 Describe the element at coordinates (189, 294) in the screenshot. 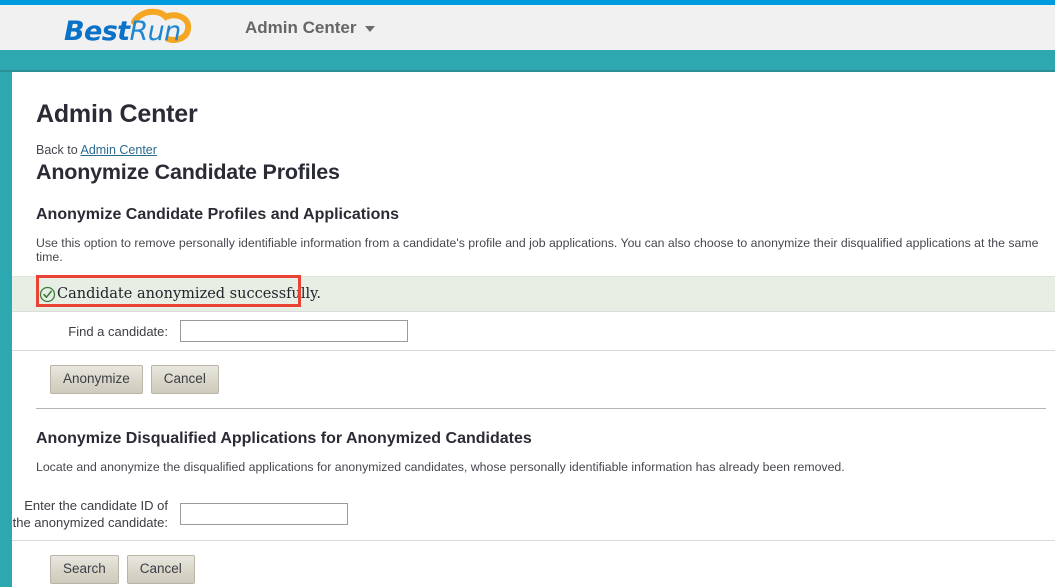

I see `success-banner-message: Candidate anonymized successfully.` at that location.